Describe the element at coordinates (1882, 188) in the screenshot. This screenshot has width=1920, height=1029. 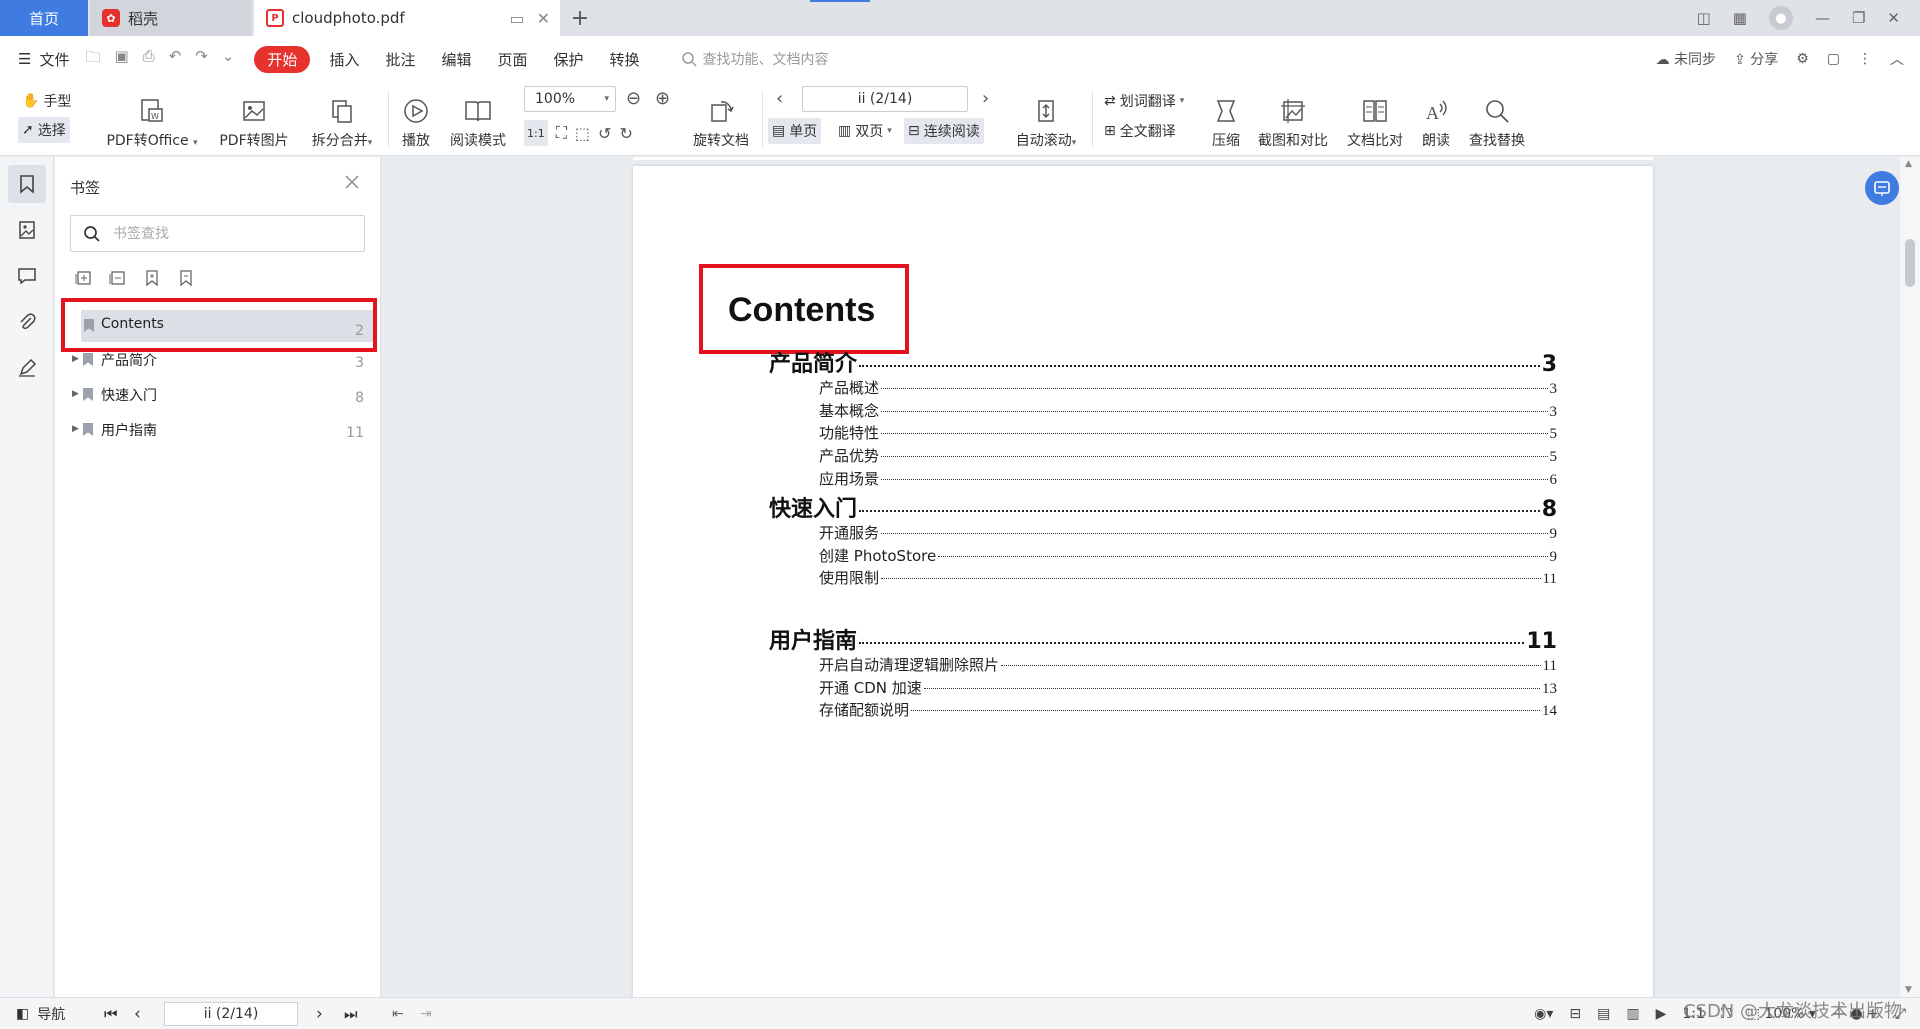
I see `ai-assistant-button` at that location.